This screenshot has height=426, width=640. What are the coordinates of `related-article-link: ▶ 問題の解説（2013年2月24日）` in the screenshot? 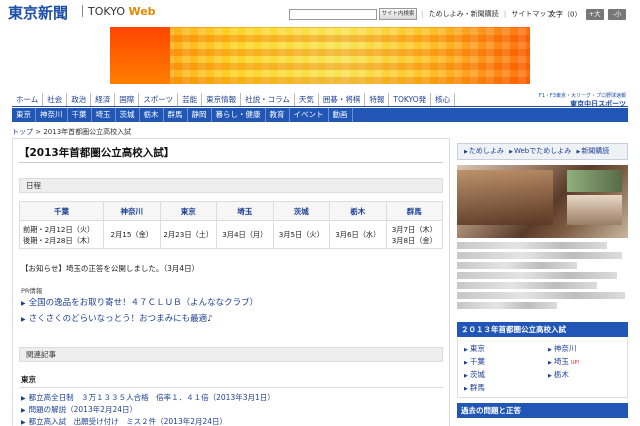 It's located at (79, 409).